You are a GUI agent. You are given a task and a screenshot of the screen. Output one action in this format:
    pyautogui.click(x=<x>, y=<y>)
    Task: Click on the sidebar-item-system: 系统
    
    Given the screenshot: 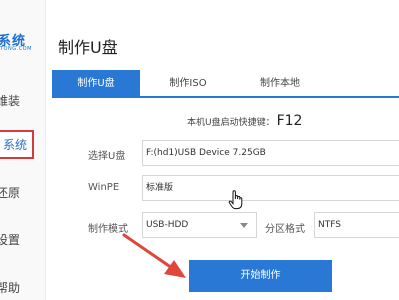 What is the action you would take?
    pyautogui.click(x=17, y=144)
    